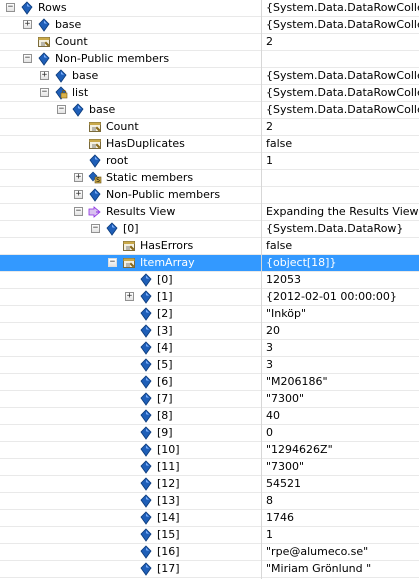 Image resolution: width=419 pixels, height=579 pixels. Describe the element at coordinates (130, 280) in the screenshot. I see `name-cell: [0]` at that location.